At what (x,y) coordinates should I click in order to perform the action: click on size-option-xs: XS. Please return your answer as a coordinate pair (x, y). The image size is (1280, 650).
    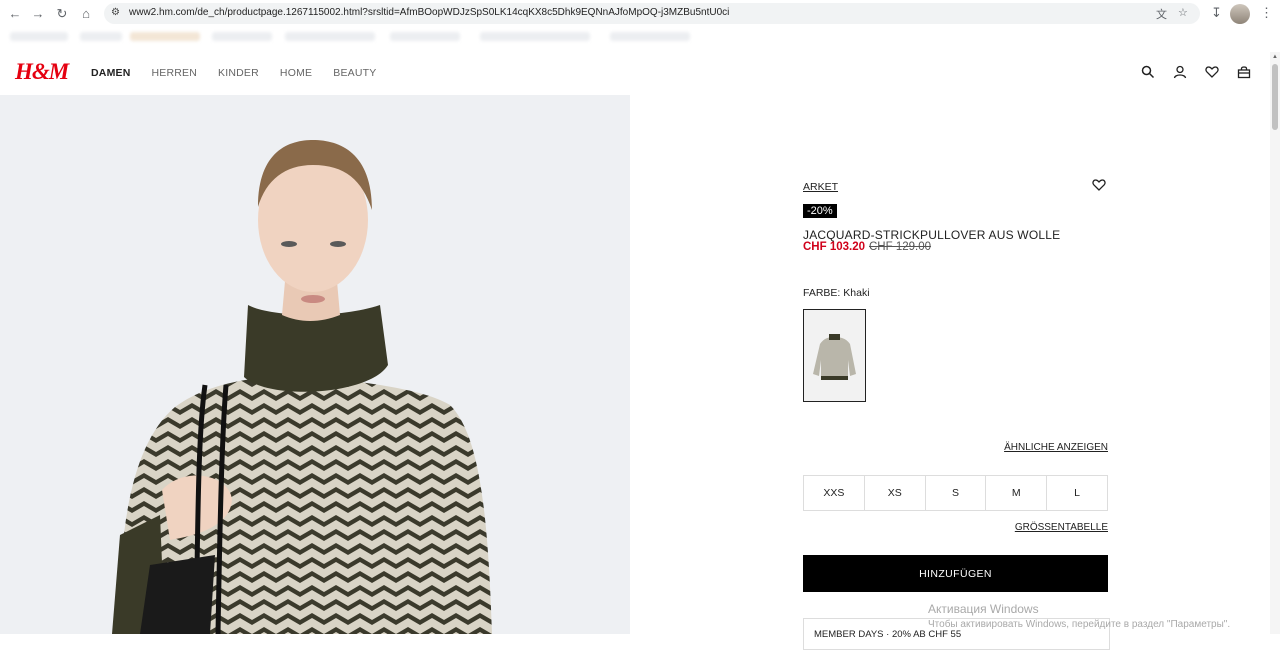
    Looking at the image, I should click on (894, 493).